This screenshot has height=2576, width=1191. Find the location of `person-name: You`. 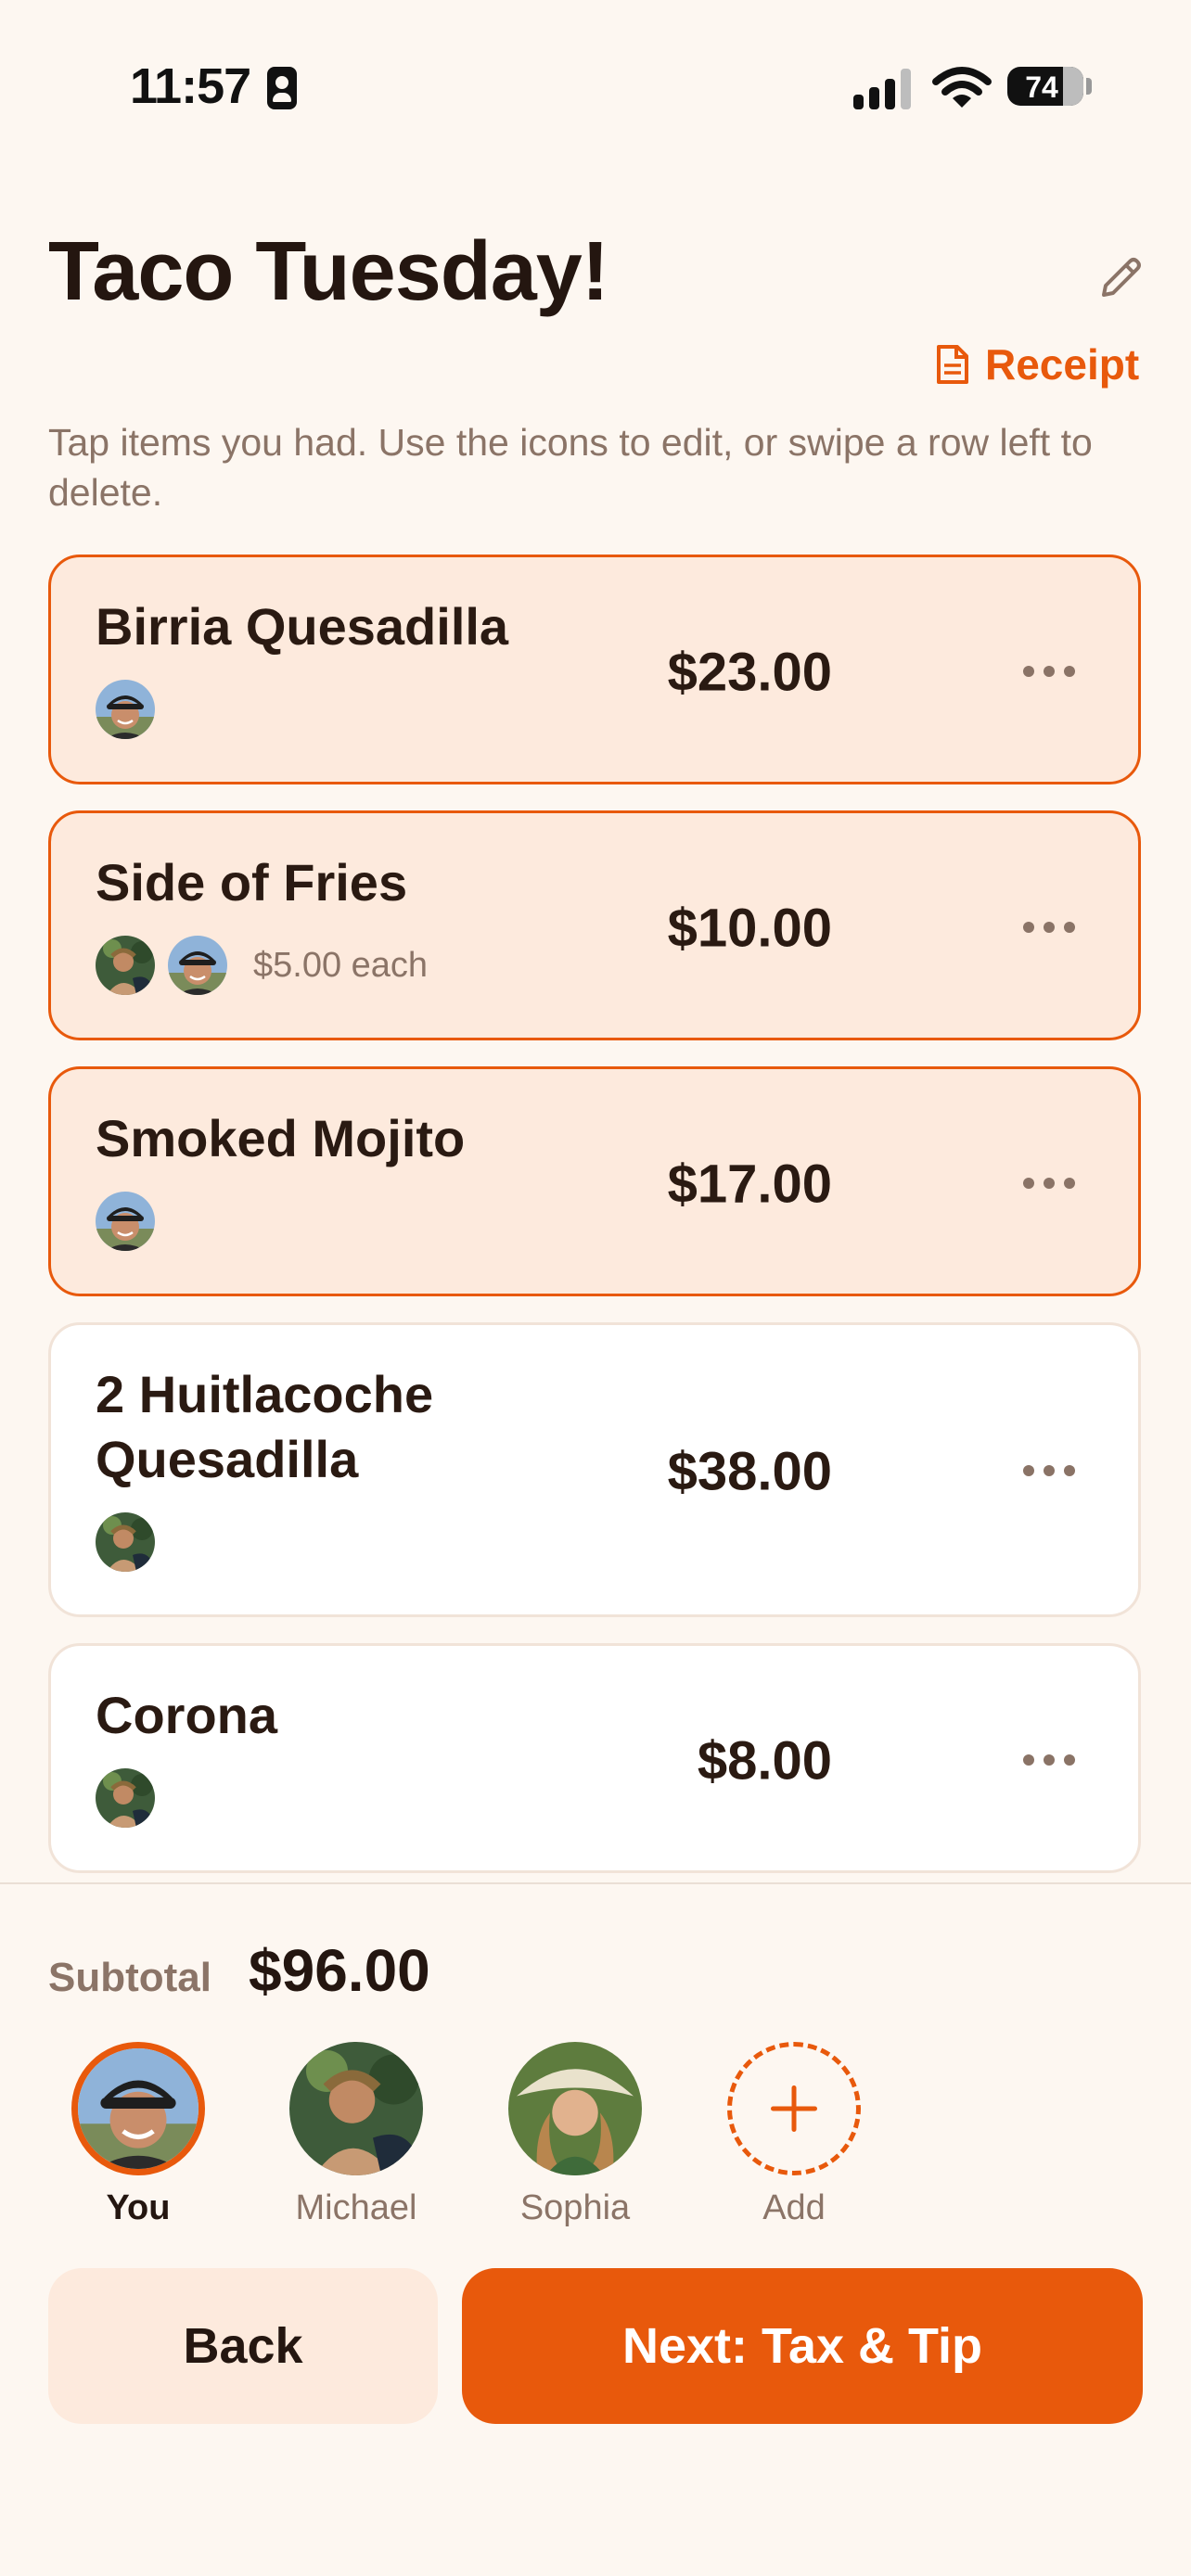

person-name: You is located at coordinates (138, 2207).